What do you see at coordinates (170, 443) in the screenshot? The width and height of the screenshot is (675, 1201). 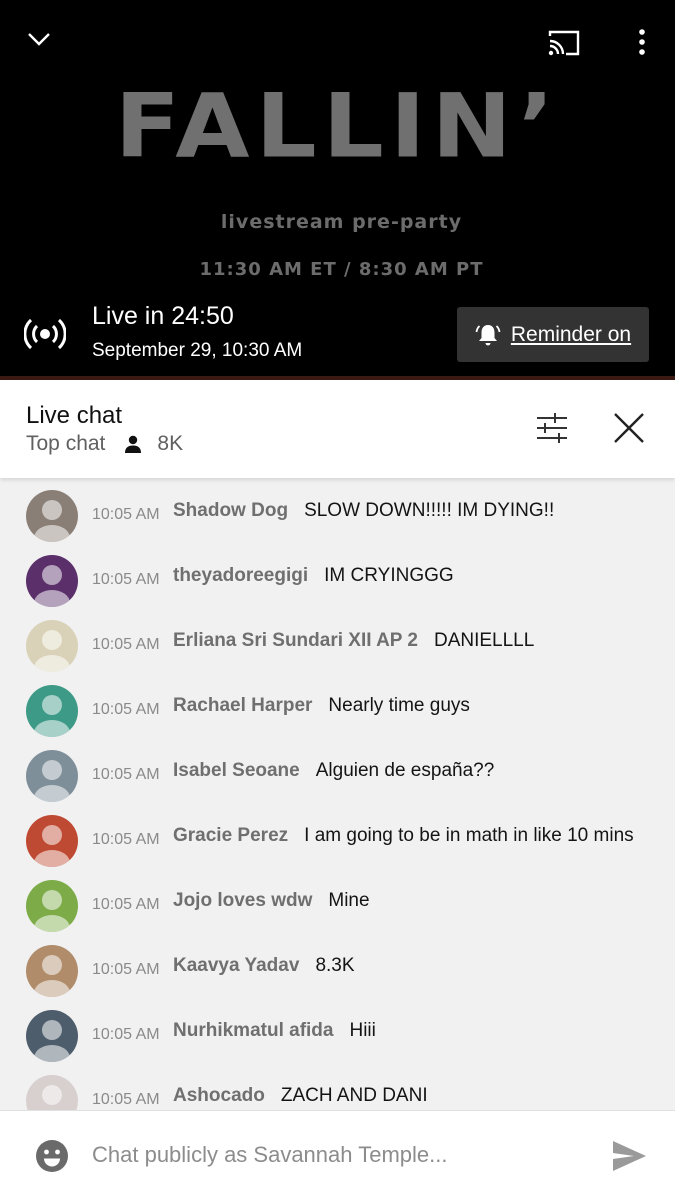 I see `viewer-count: 8K` at bounding box center [170, 443].